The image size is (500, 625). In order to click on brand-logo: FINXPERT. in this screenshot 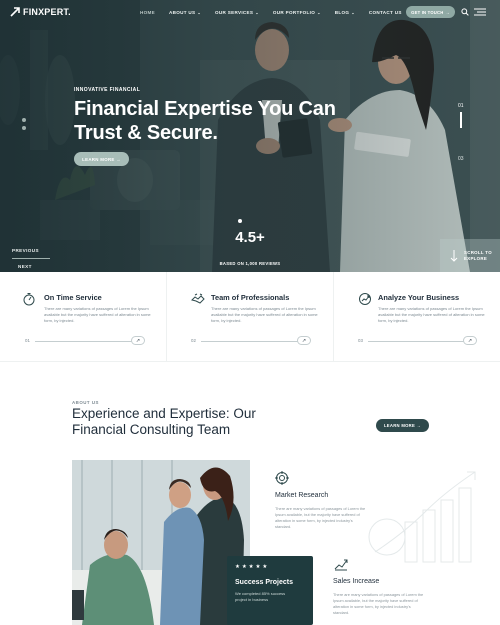, I will do `click(40, 12)`.